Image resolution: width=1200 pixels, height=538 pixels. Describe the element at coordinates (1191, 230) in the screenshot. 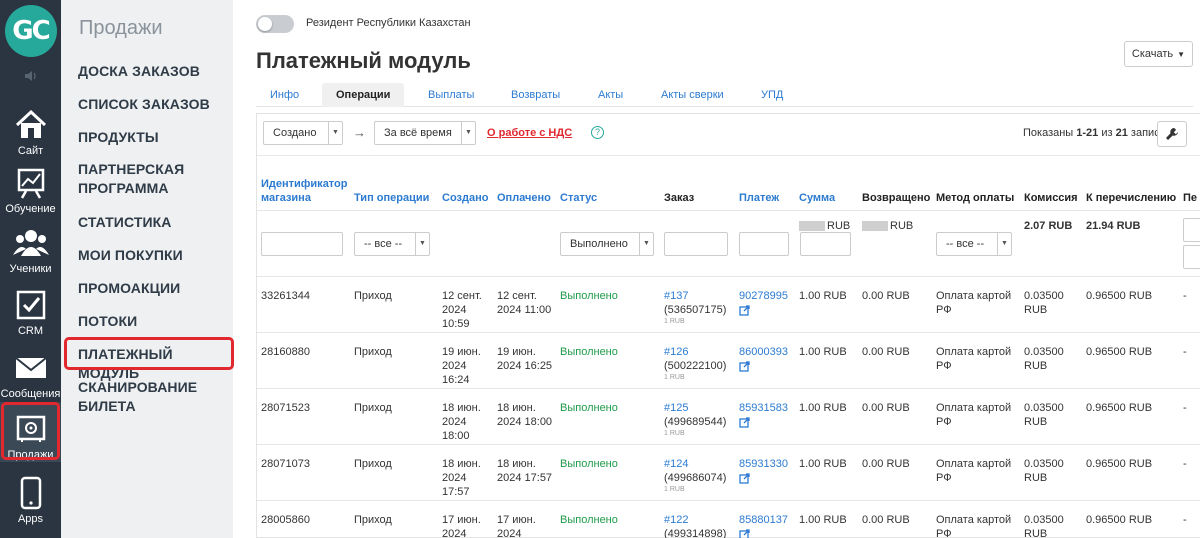

I see `filter-extra-input-top` at that location.